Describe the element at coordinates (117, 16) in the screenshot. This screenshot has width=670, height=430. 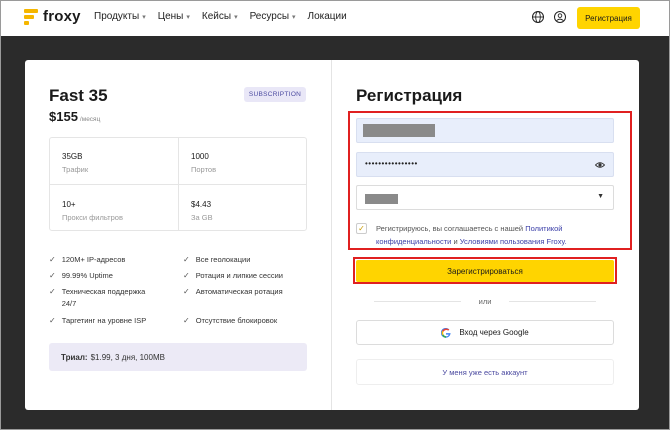
I see `nav-label: Продукты` at that location.